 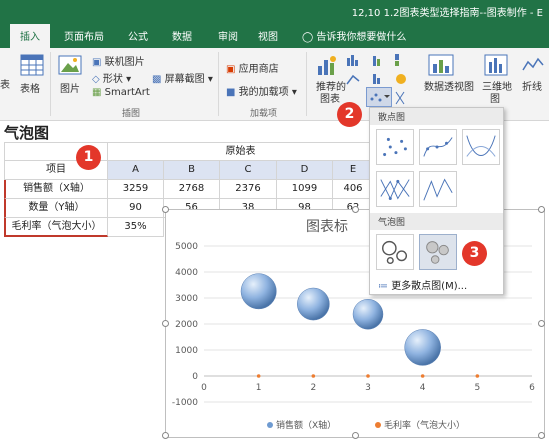 I want to click on table-caption: 原始表, so click(x=241, y=151).